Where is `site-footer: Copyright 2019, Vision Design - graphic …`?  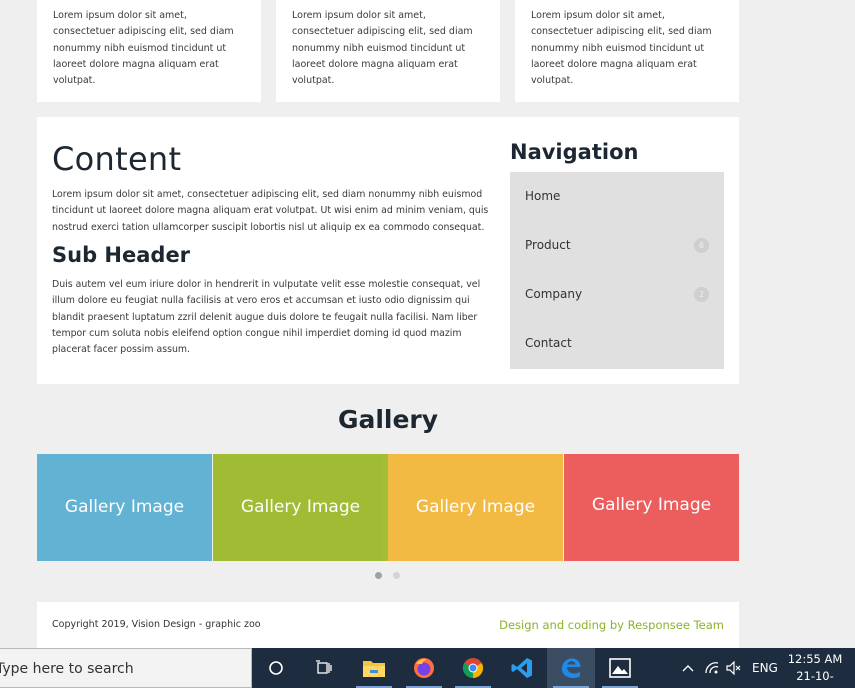 site-footer: Copyright 2019, Vision Design - graphic … is located at coordinates (388, 625).